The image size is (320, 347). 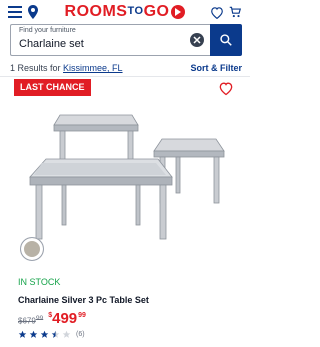 I want to click on last-chance-badge: LAST CHANCE, so click(x=52, y=87).